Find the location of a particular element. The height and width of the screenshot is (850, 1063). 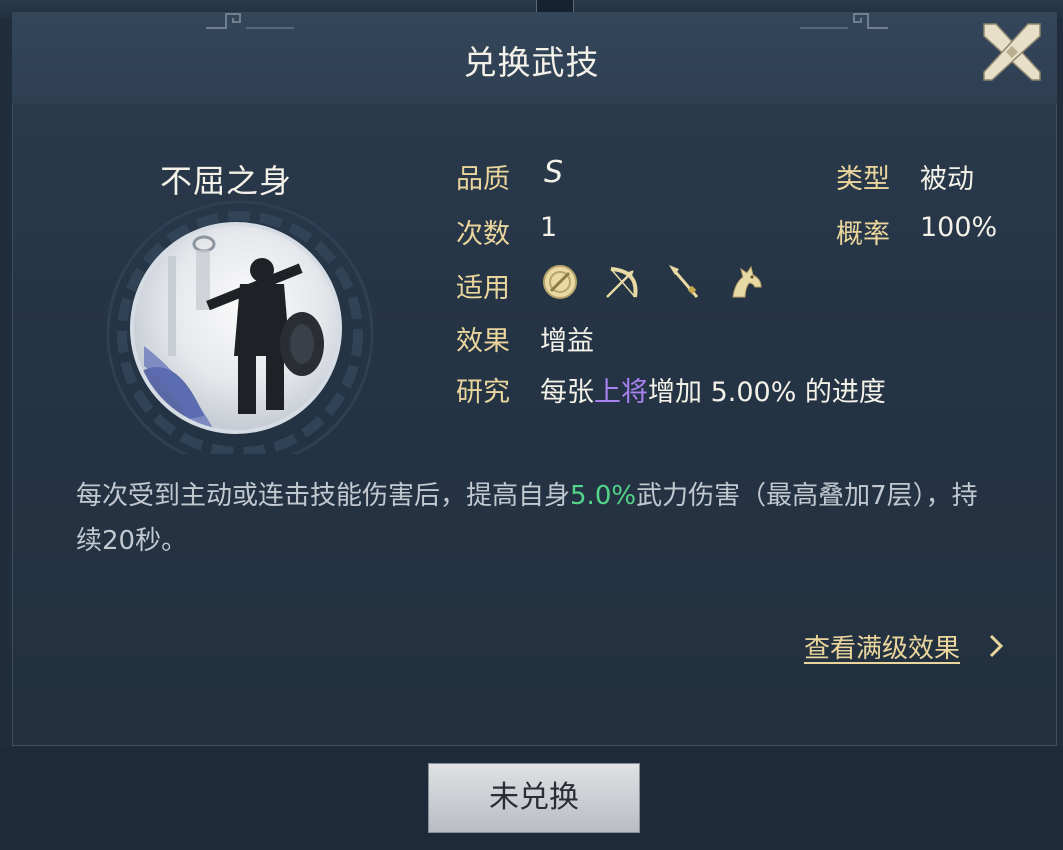

skill-portrait is located at coordinates (236, 328).